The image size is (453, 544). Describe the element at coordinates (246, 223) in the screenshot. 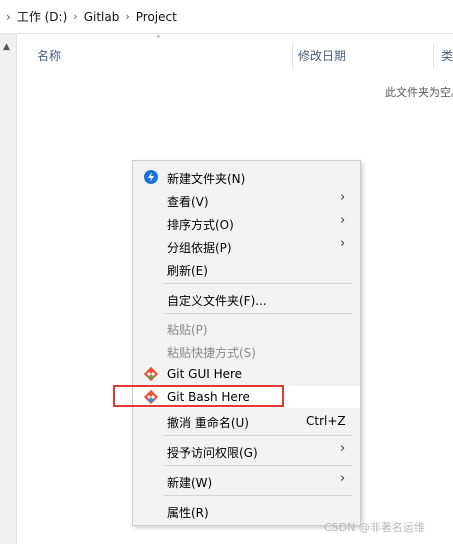

I see `menu-item-sort-by: 排序方式(O) ›` at that location.